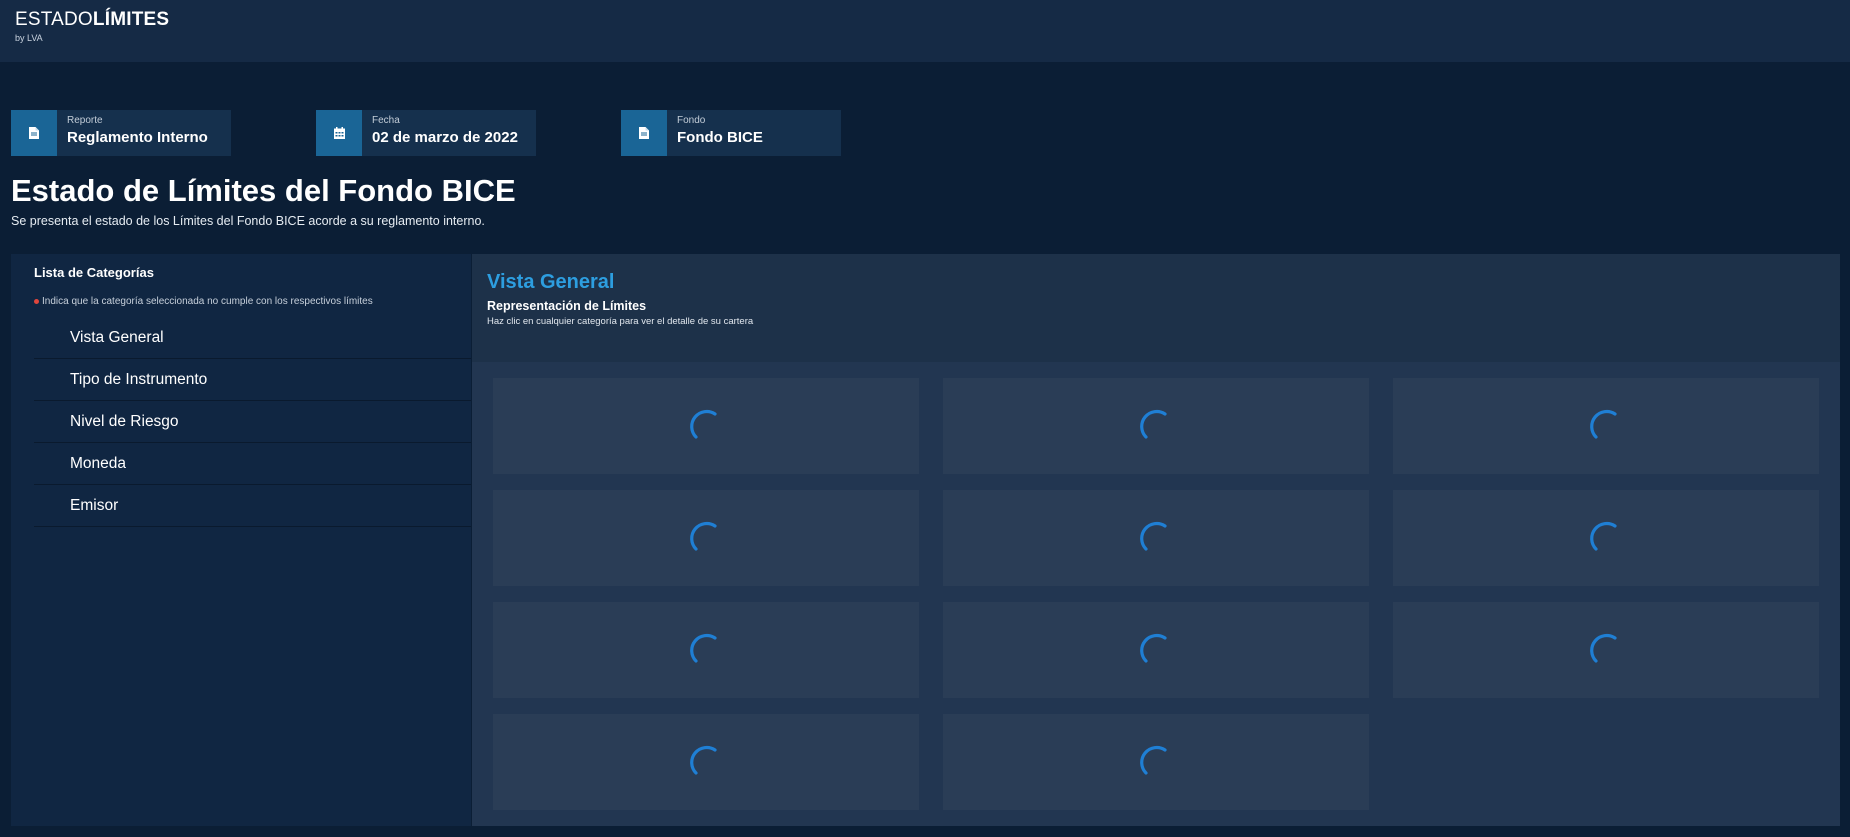 Image resolution: width=1850 pixels, height=837 pixels. I want to click on calendar-icon, so click(339, 133).